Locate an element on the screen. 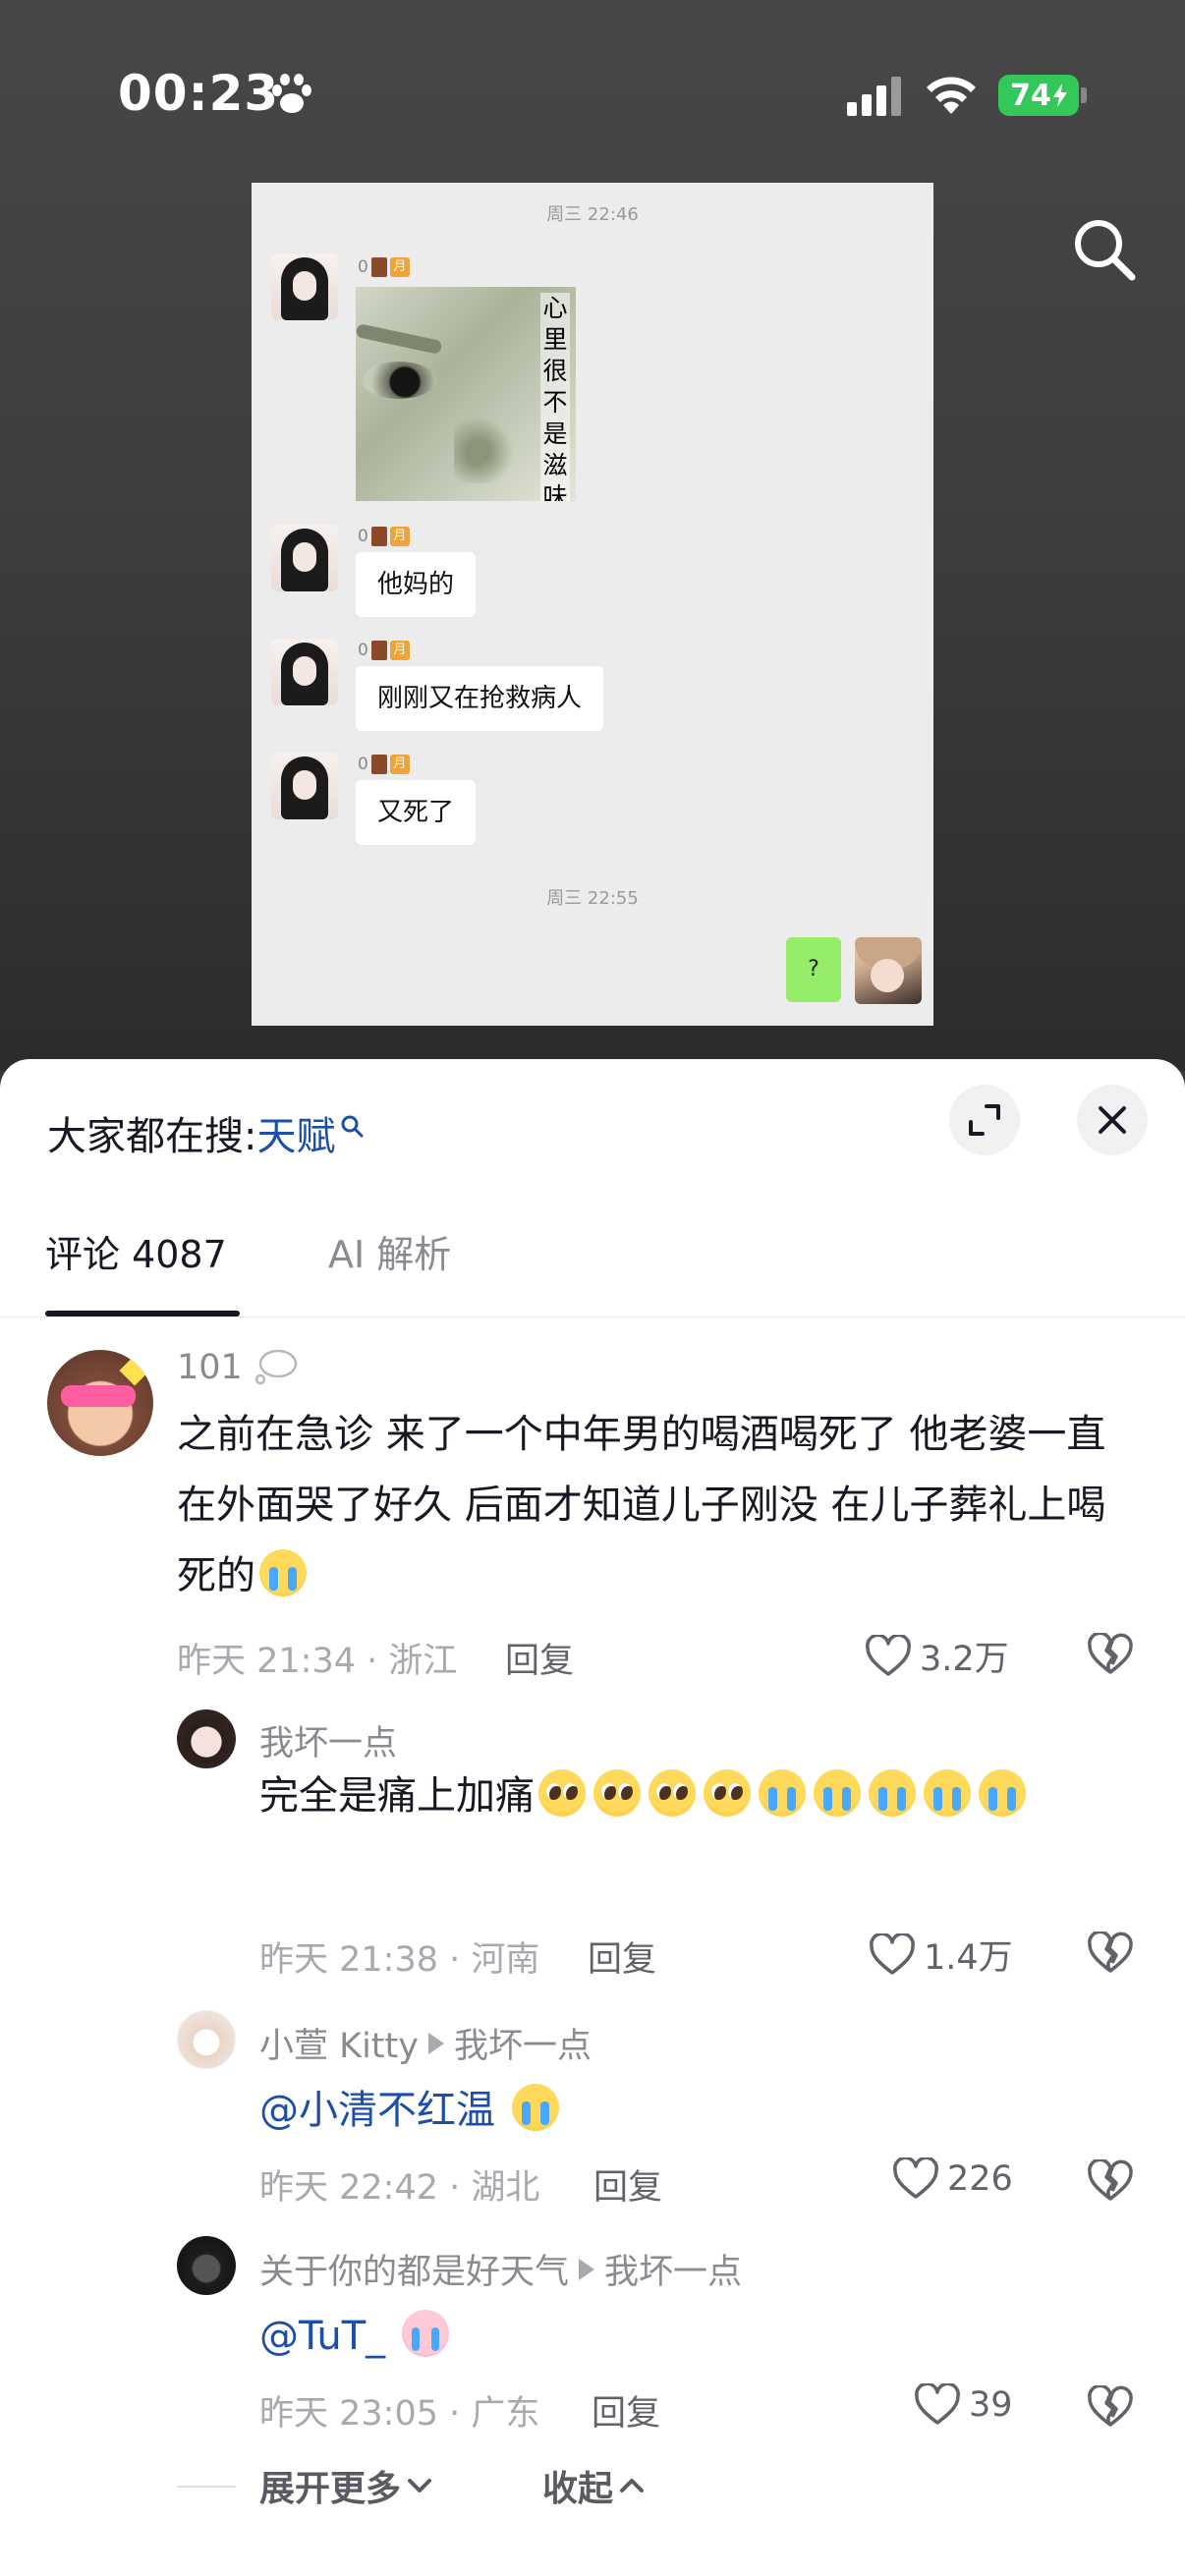  comment-text: @小清不红温 is located at coordinates (682, 2110).